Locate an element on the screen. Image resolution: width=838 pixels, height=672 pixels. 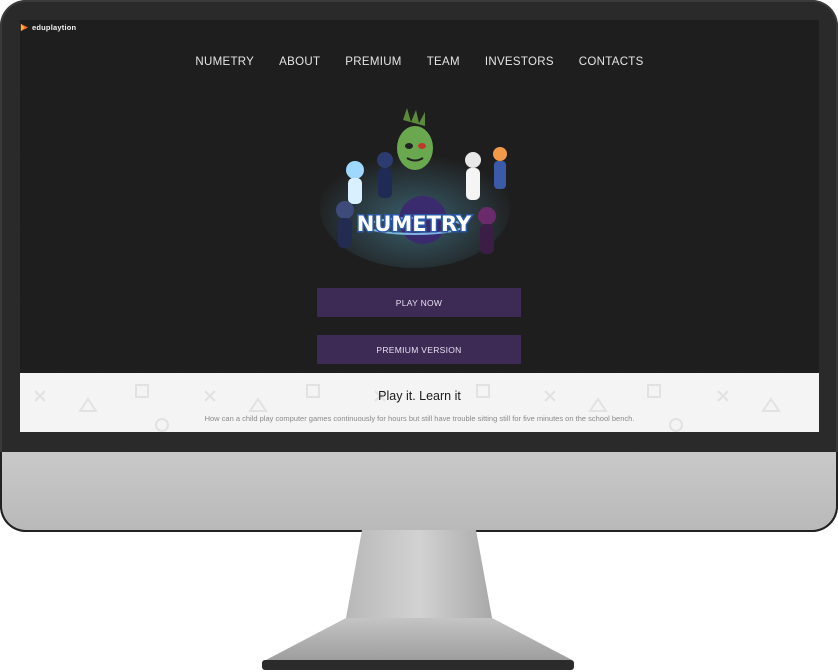
numetry-logo: NUMETRY is located at coordinates (414, 224).